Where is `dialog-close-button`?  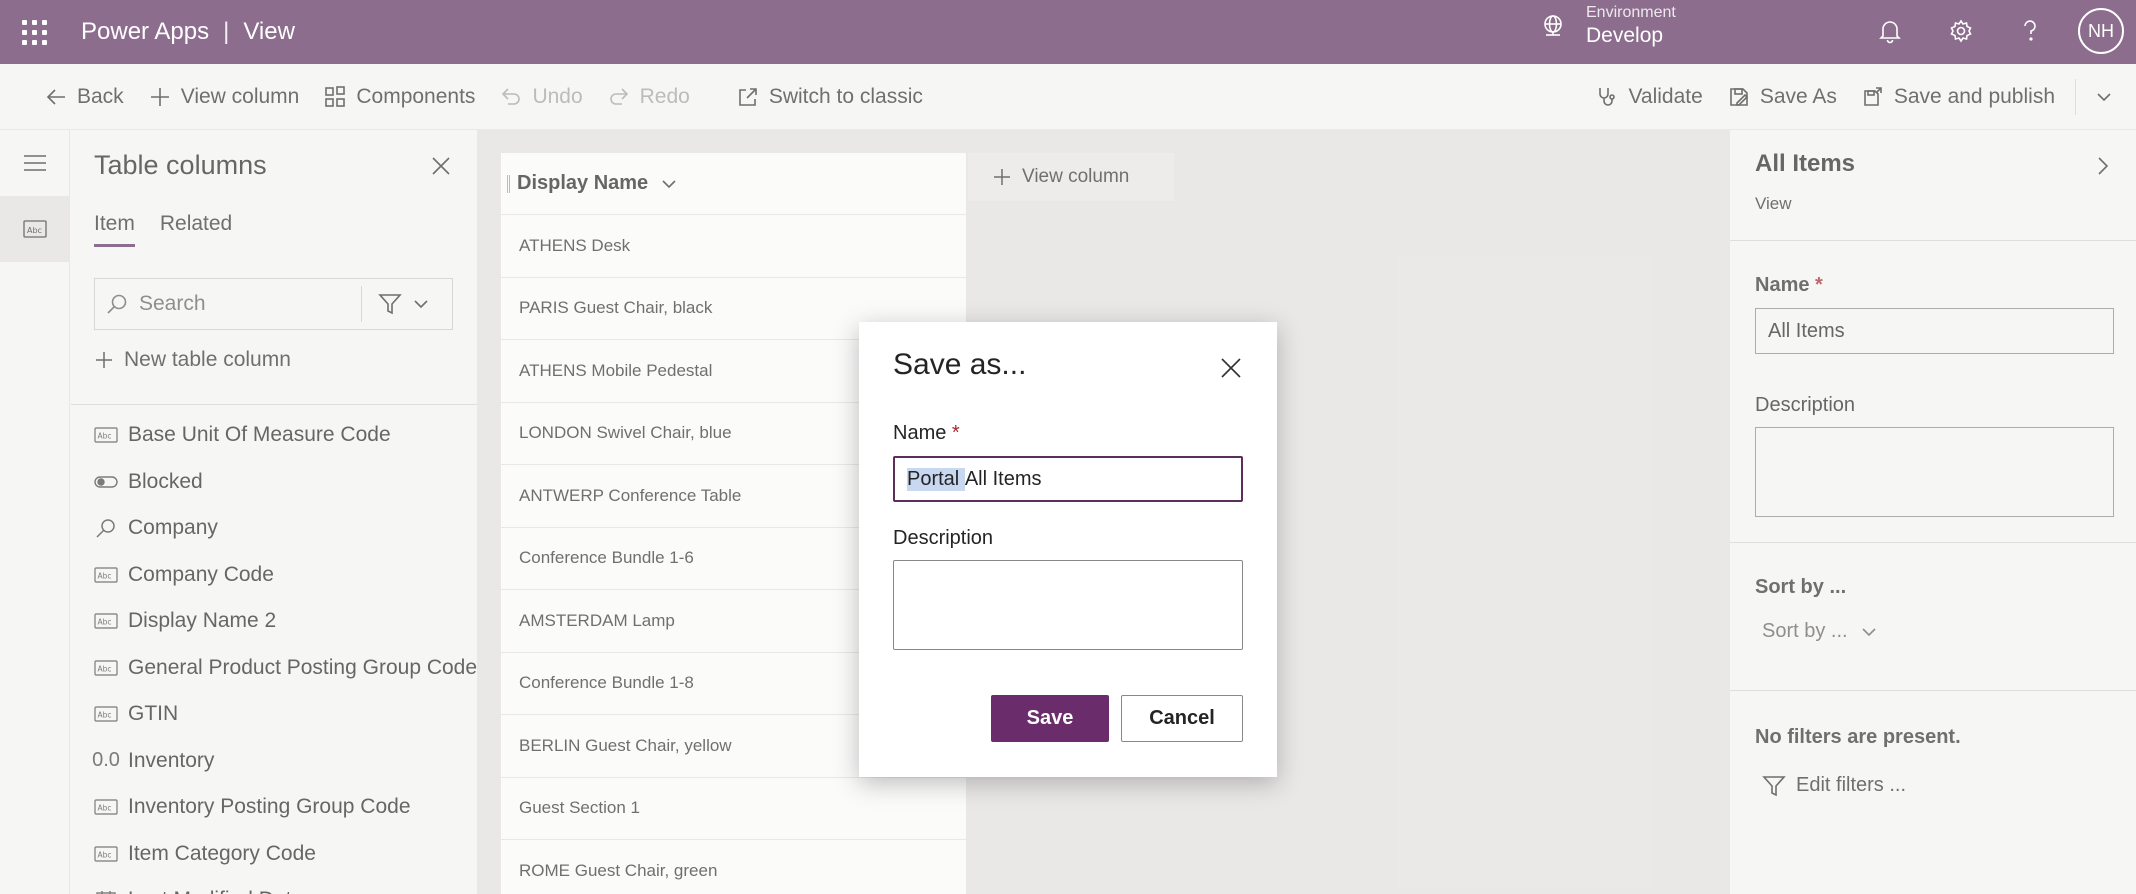 dialog-close-button is located at coordinates (1231, 368).